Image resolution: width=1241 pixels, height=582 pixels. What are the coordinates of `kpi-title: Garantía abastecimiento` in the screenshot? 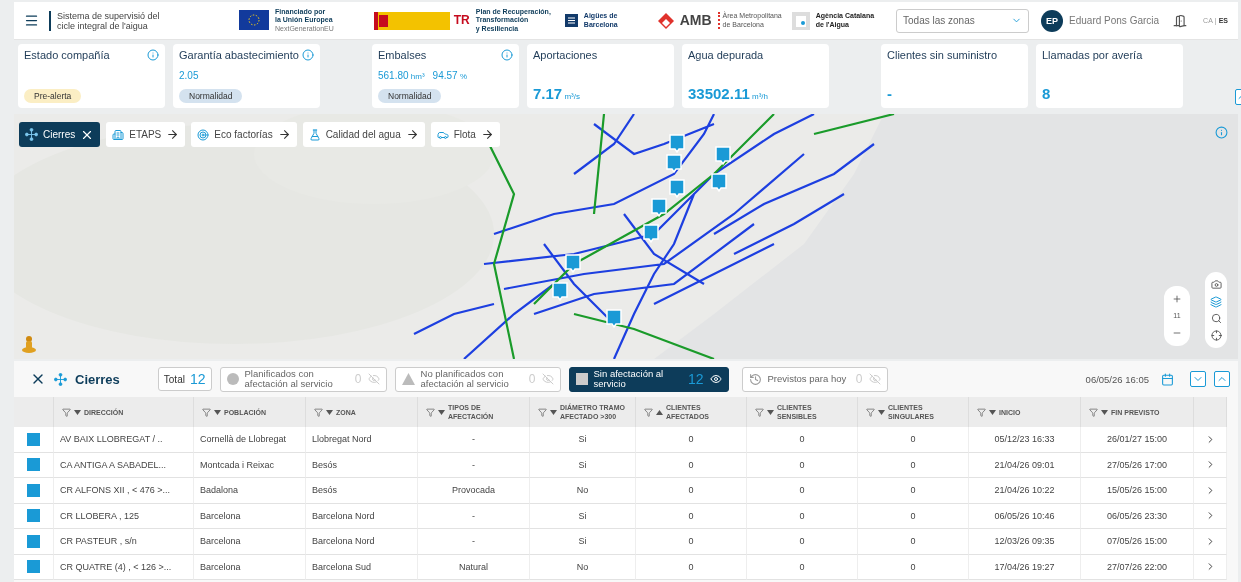 It's located at (239, 55).